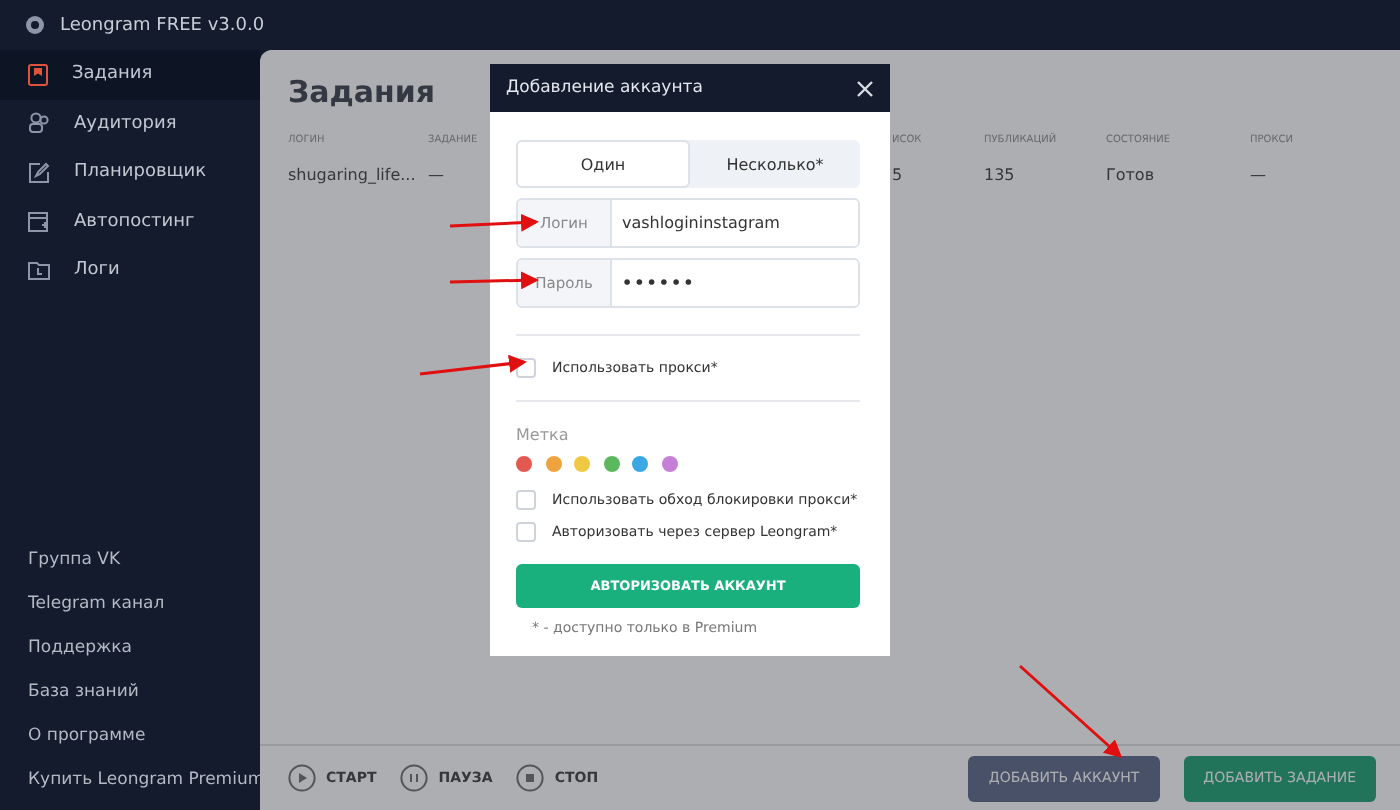  I want to click on bookmark-icon, so click(38, 74).